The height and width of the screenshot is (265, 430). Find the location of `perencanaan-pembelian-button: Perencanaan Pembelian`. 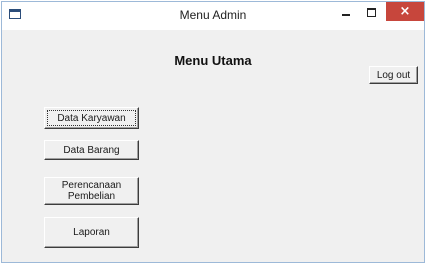

perencanaan-pembelian-button: Perencanaan Pembelian is located at coordinates (91, 191).